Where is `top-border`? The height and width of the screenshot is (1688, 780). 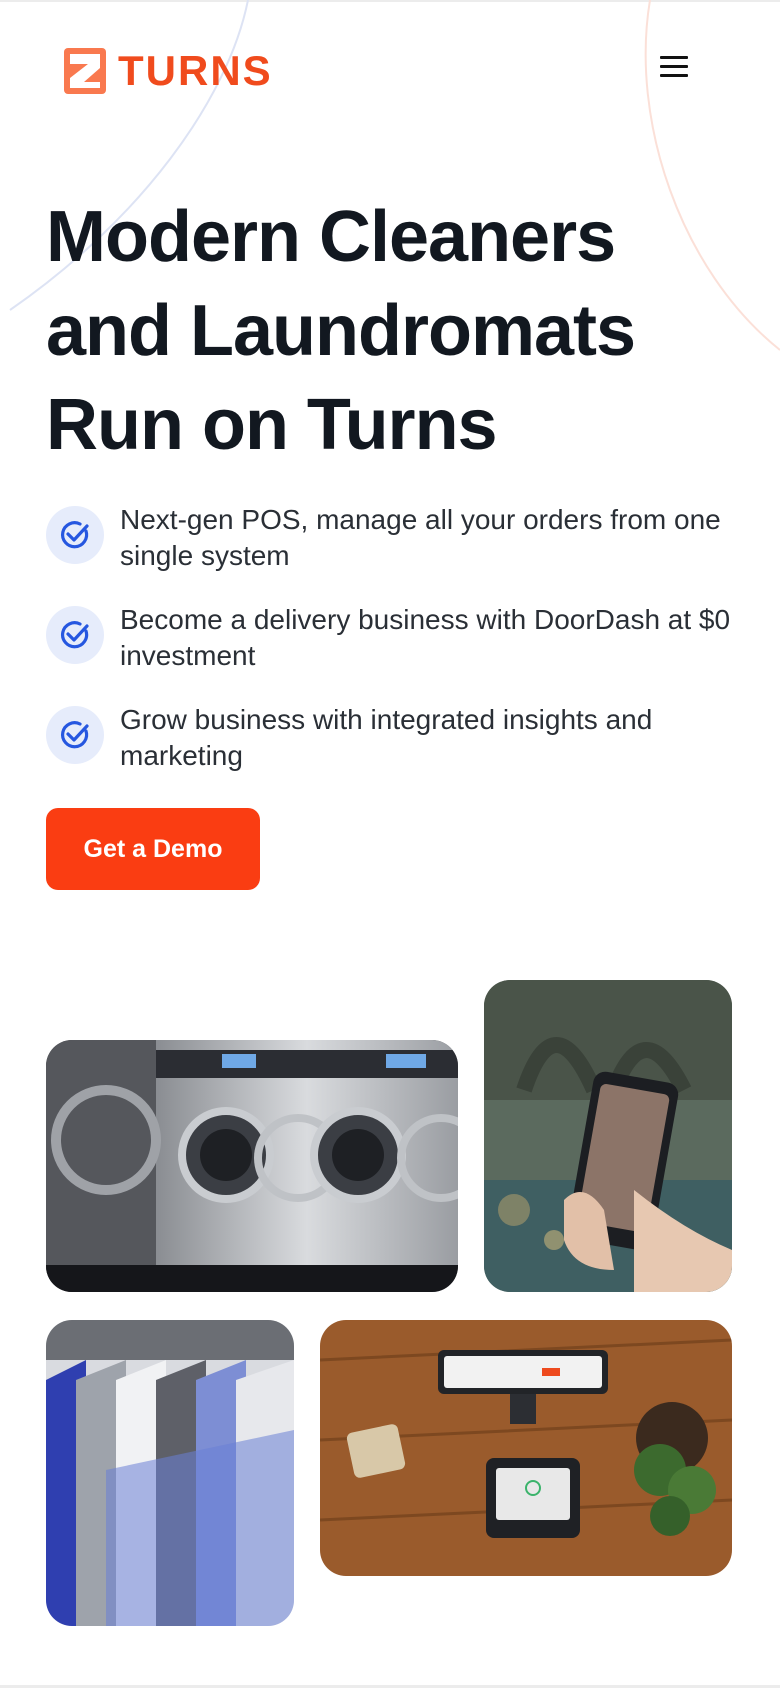
top-border is located at coordinates (390, 1).